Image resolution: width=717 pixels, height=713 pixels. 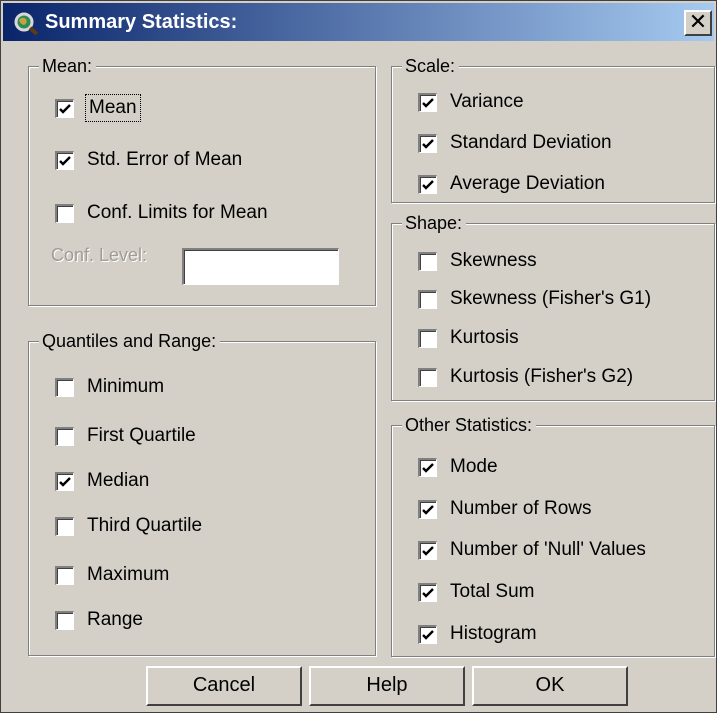 What do you see at coordinates (427, 550) in the screenshot?
I see `number-of-null-values-checkbox-box` at bounding box center [427, 550].